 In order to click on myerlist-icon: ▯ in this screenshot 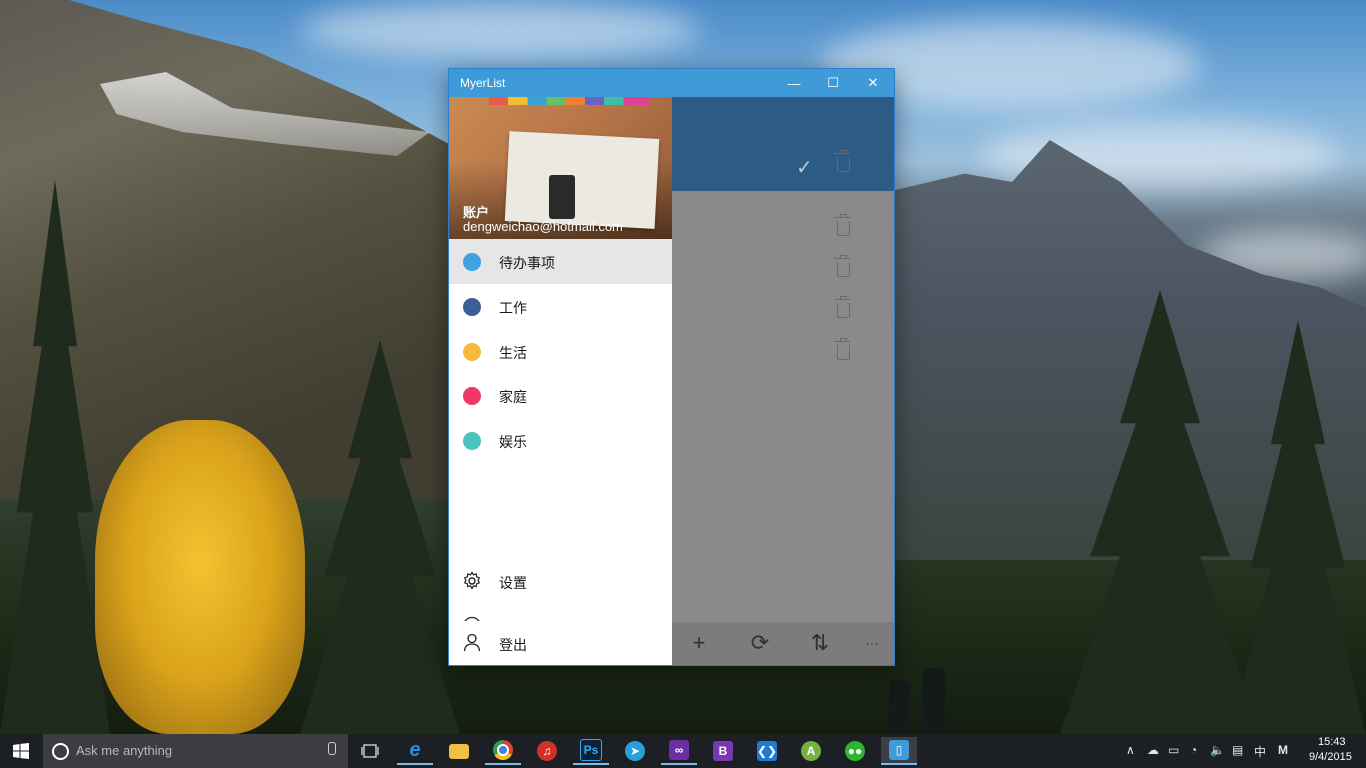, I will do `click(899, 750)`.